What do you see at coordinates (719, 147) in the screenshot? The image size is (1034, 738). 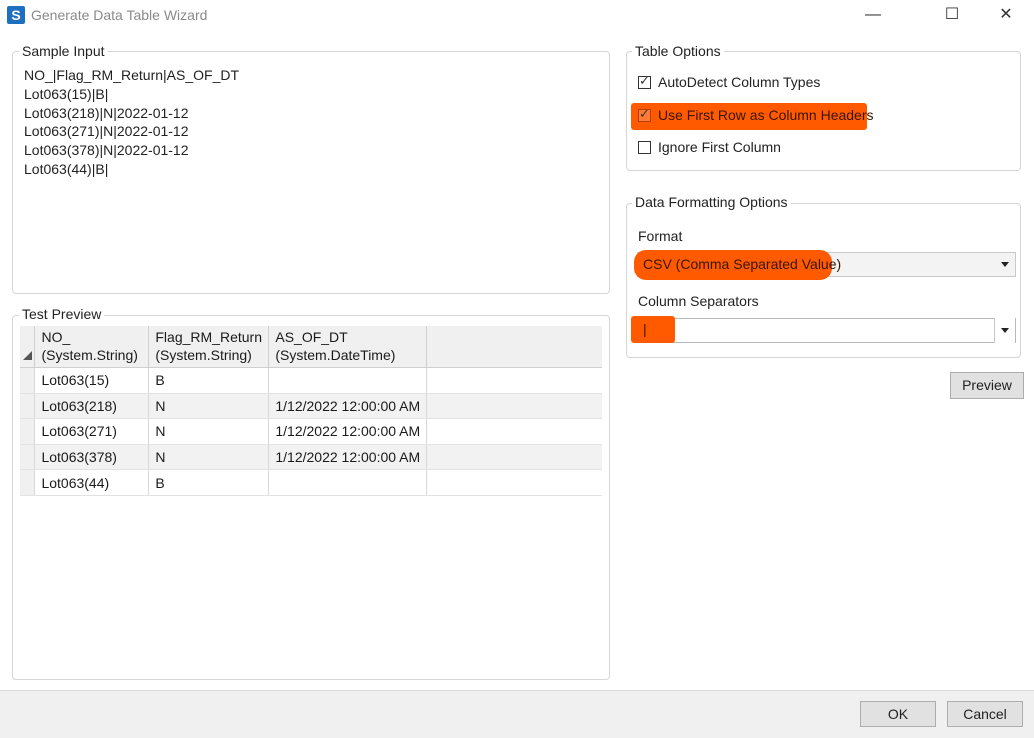 I see `ignore-first-column-label: Ignore First Column` at bounding box center [719, 147].